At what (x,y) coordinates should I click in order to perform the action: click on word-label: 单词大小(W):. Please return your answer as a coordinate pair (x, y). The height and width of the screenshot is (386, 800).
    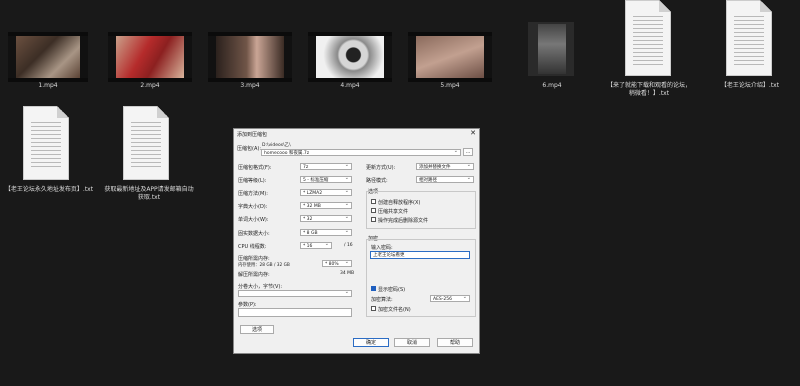
    Looking at the image, I should click on (253, 220).